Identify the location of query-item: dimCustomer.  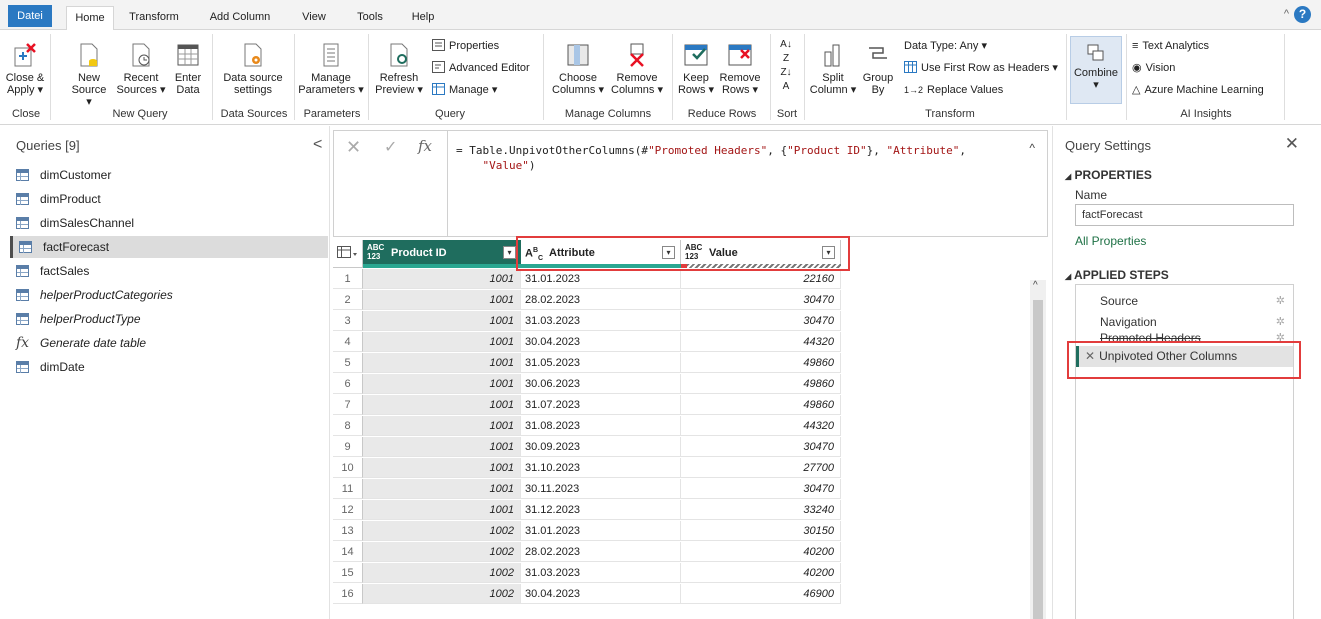
(169, 175).